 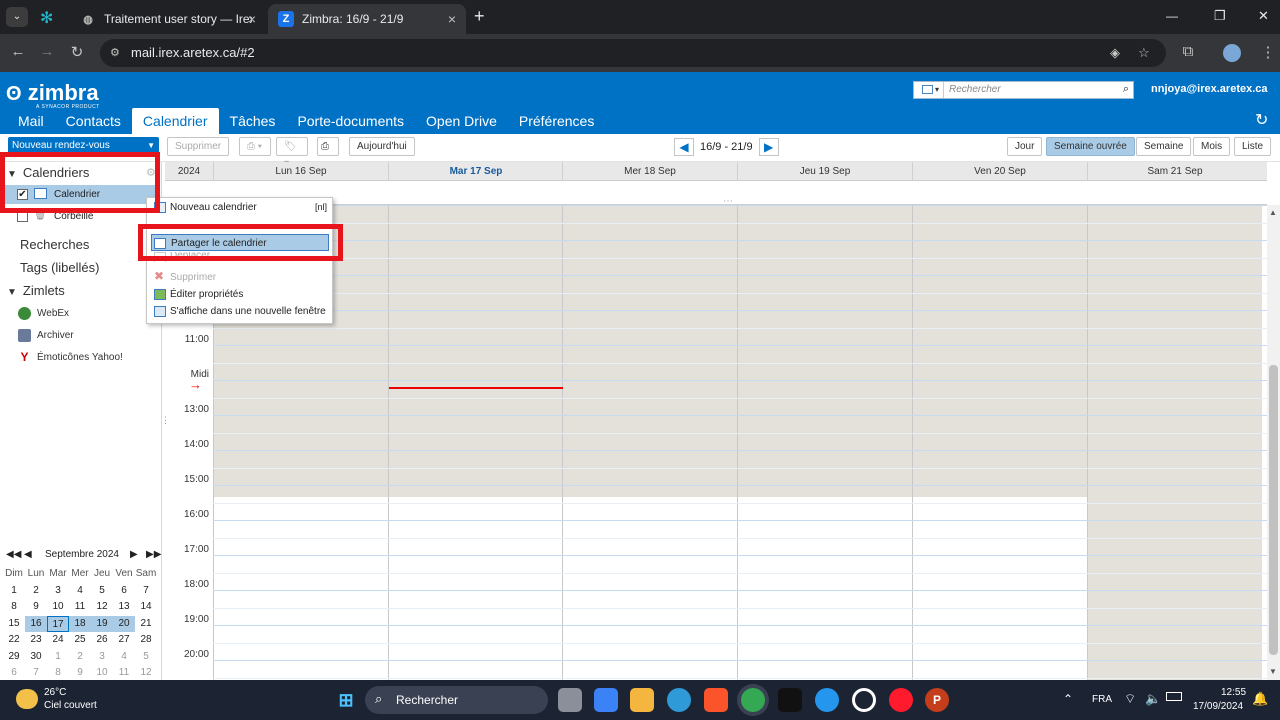 I want to click on search-icon: ⌕, so click(x=1126, y=89).